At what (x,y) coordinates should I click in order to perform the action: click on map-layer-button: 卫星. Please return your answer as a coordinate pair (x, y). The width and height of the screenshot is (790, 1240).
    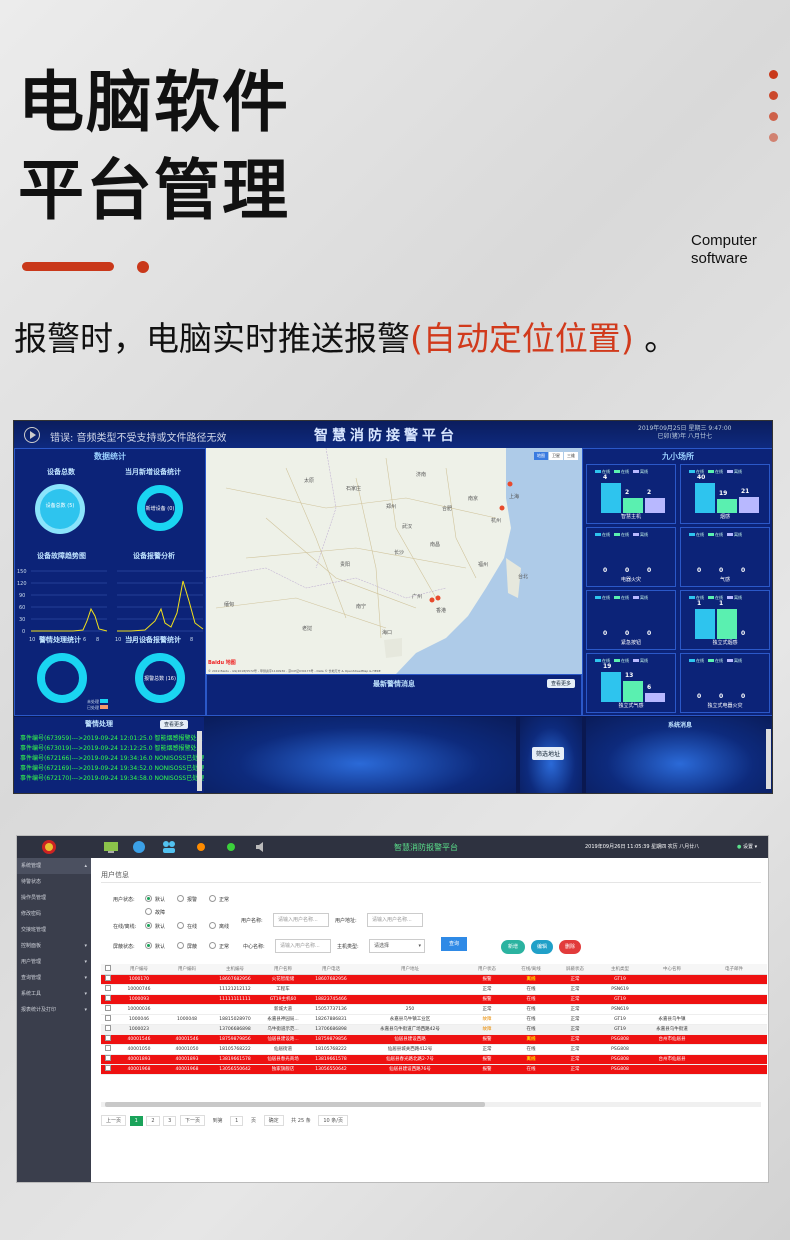
    Looking at the image, I should click on (556, 456).